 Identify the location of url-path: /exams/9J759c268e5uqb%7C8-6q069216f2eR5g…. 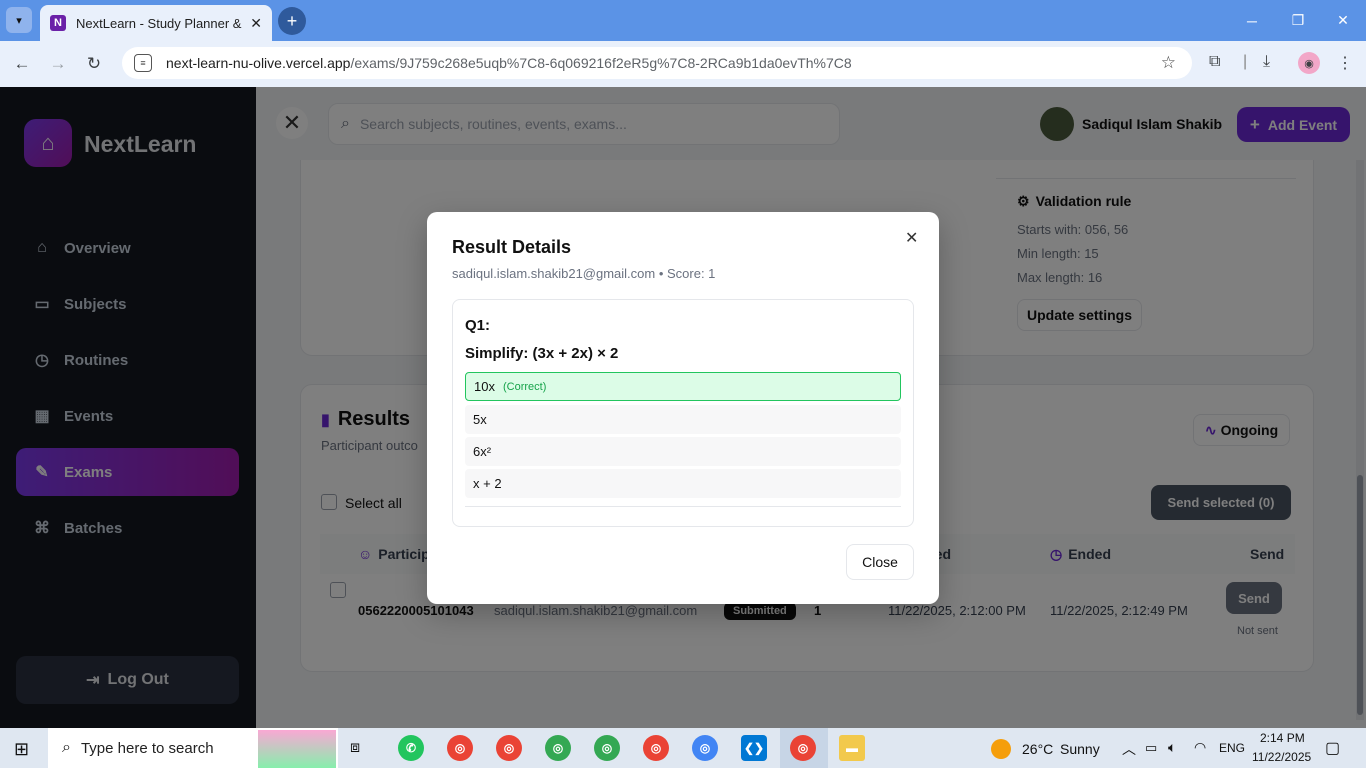
(601, 63).